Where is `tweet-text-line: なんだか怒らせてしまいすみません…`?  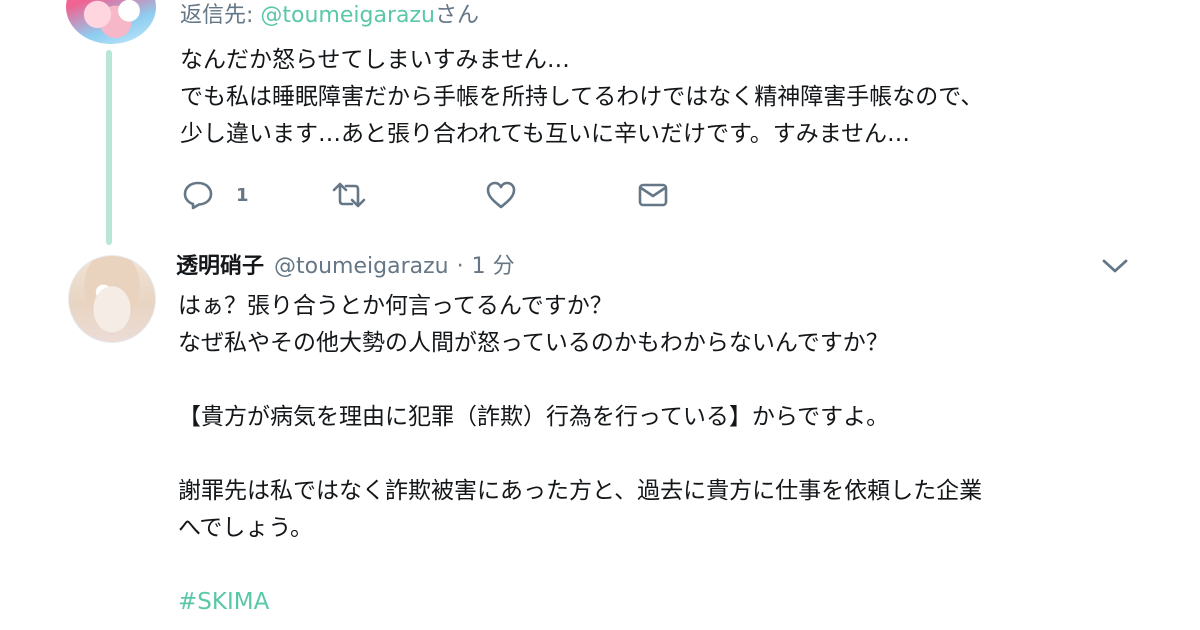
tweet-text-line: なんだか怒らせてしまいすみません… is located at coordinates (375, 60).